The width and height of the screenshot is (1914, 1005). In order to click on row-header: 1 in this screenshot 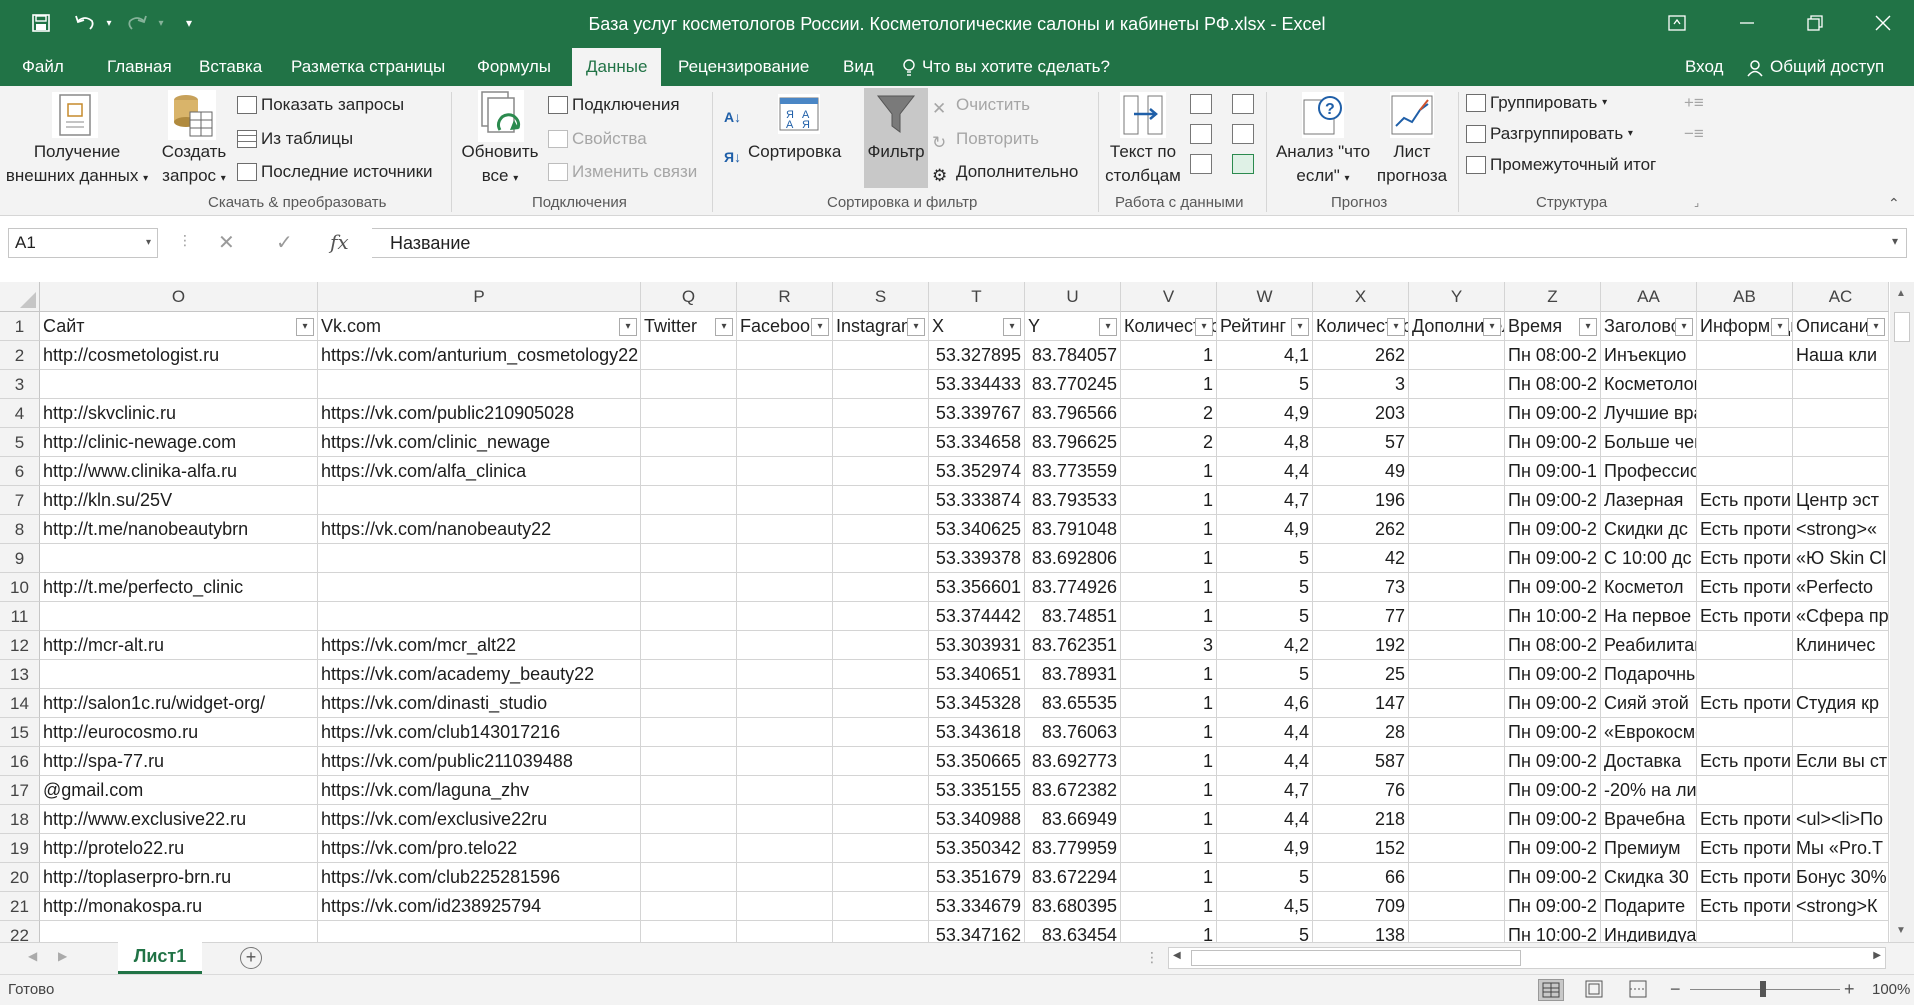, I will do `click(20, 326)`.